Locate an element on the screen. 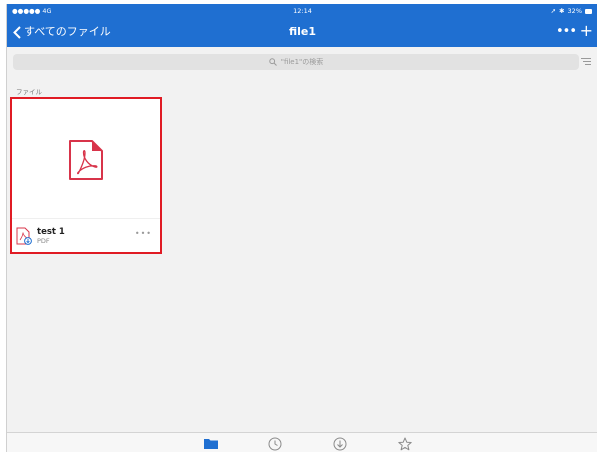  star-icon is located at coordinates (405, 444).